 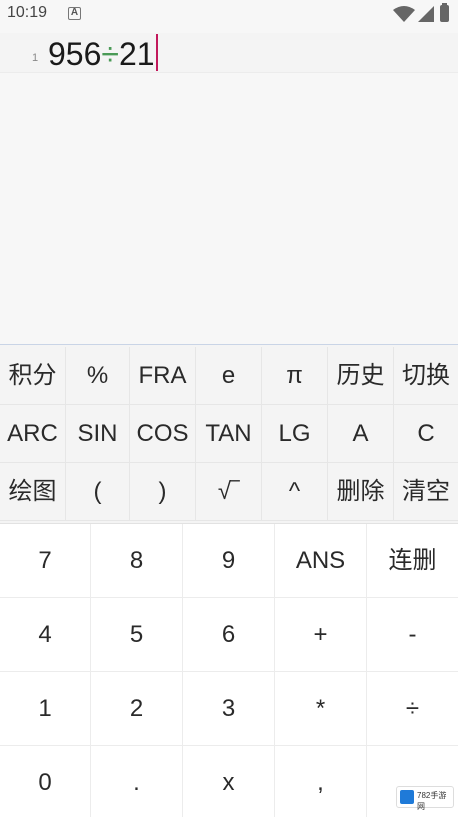 I want to click on variable-x-key: x, so click(x=229, y=781).